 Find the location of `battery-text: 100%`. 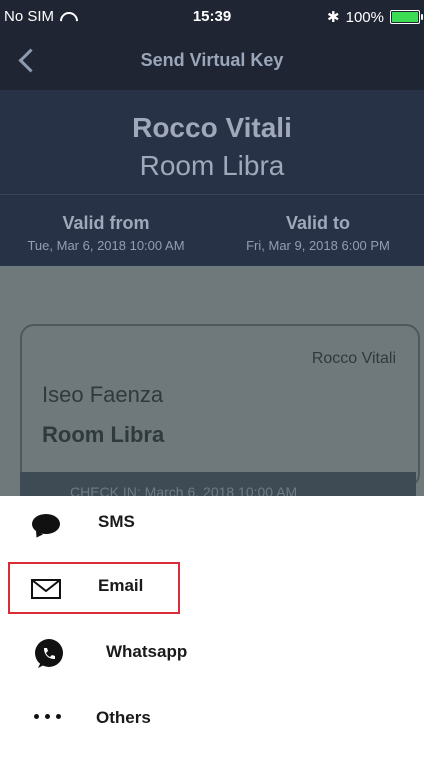

battery-text: 100% is located at coordinates (364, 17).